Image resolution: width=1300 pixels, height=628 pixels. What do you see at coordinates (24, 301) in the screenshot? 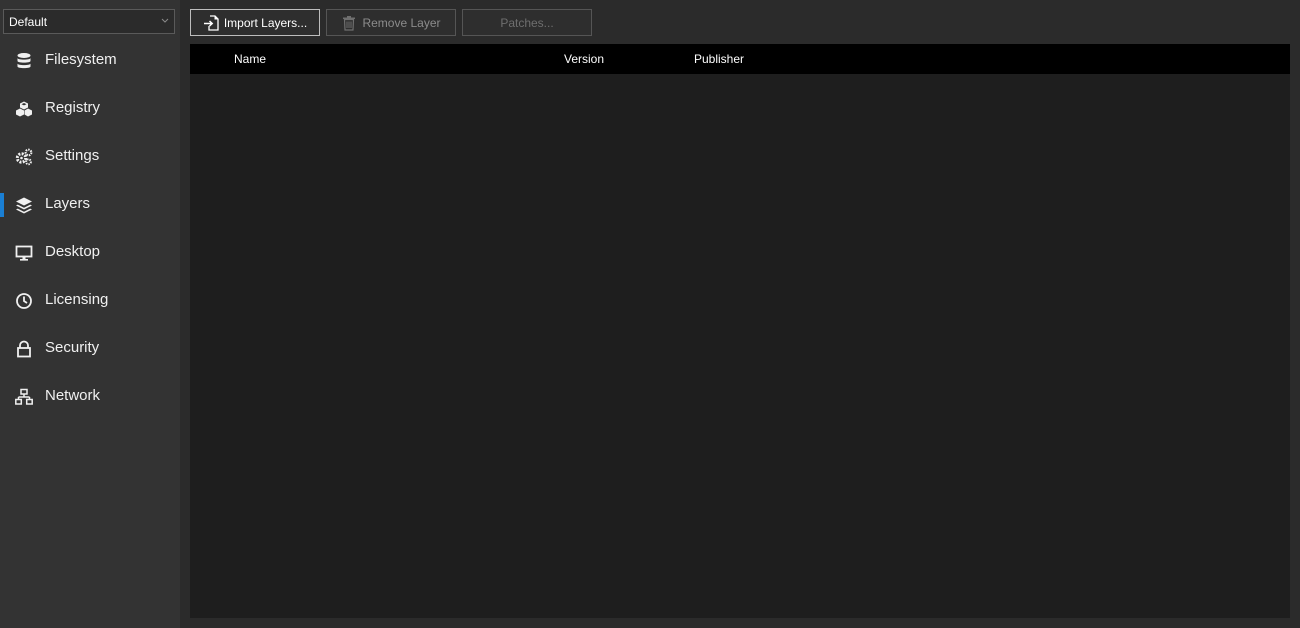
I see `clock-icon` at bounding box center [24, 301].